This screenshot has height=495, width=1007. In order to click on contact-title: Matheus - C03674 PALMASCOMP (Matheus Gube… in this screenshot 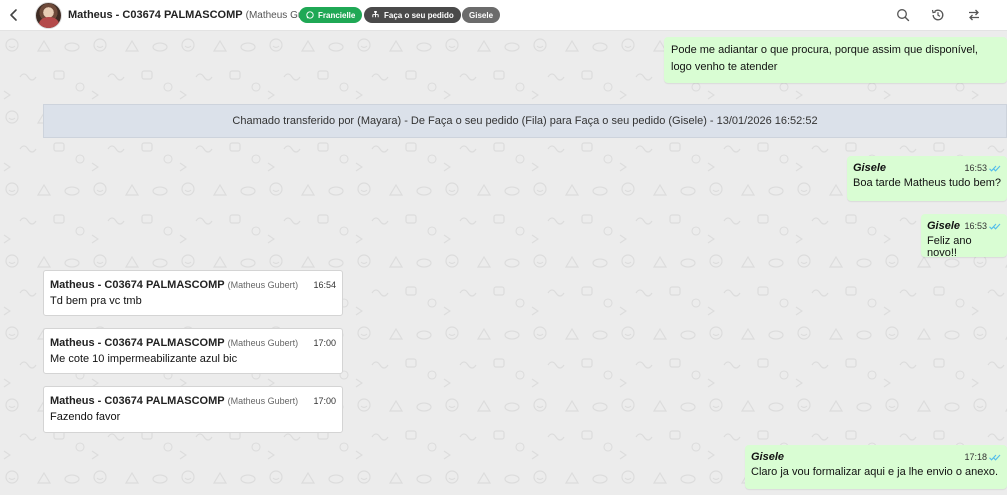, I will do `click(196, 15)`.